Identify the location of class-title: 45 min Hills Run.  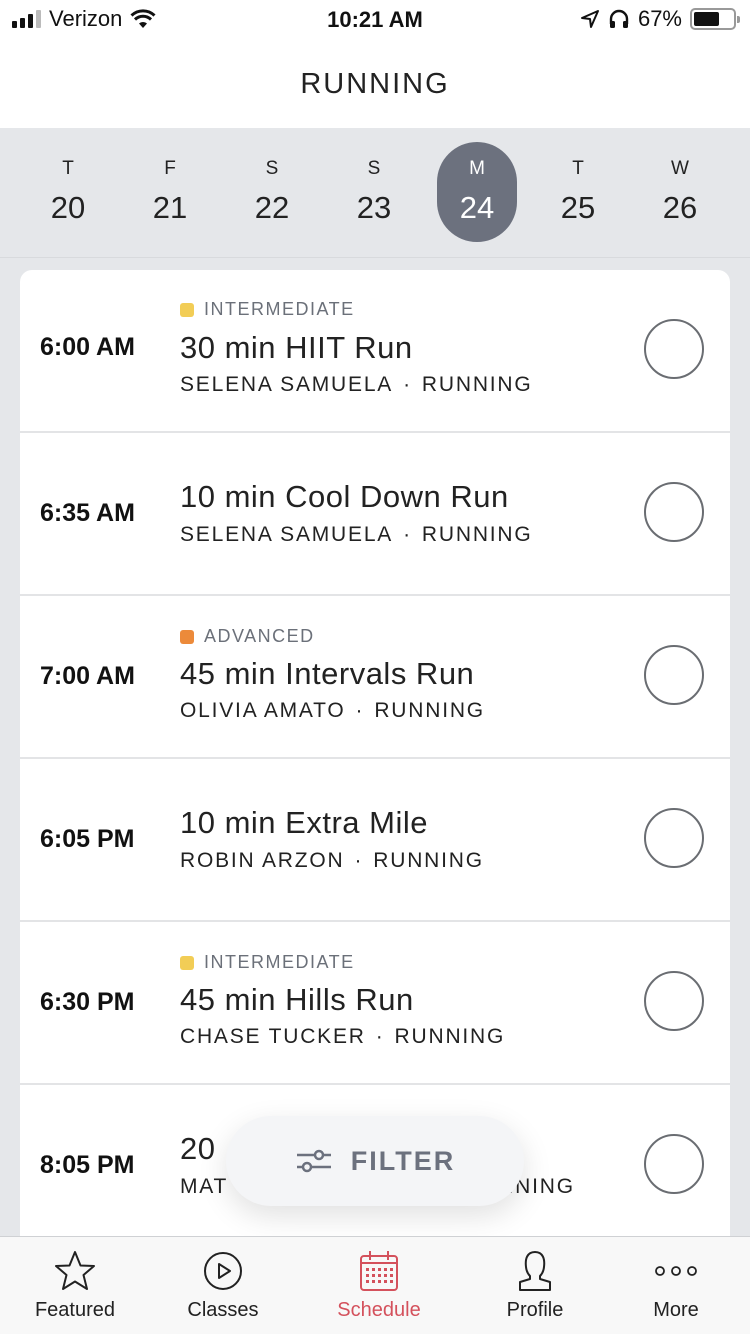
(297, 999).